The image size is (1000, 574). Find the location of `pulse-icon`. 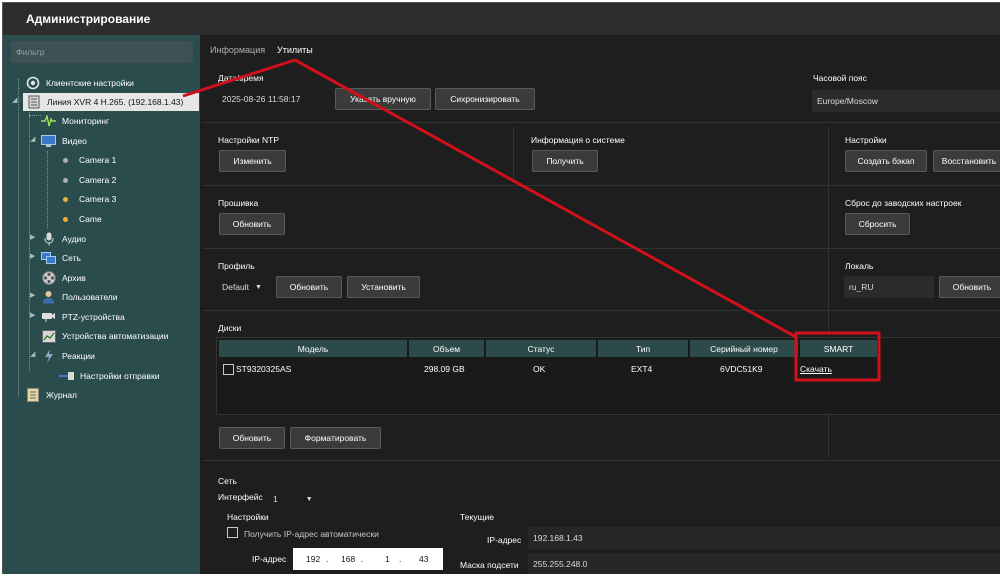

pulse-icon is located at coordinates (48, 121).